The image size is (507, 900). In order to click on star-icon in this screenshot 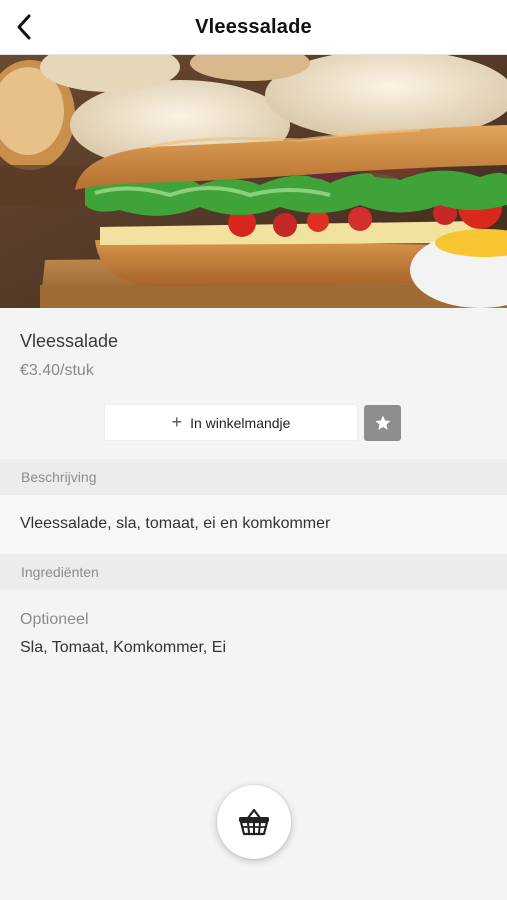, I will do `click(382, 422)`.